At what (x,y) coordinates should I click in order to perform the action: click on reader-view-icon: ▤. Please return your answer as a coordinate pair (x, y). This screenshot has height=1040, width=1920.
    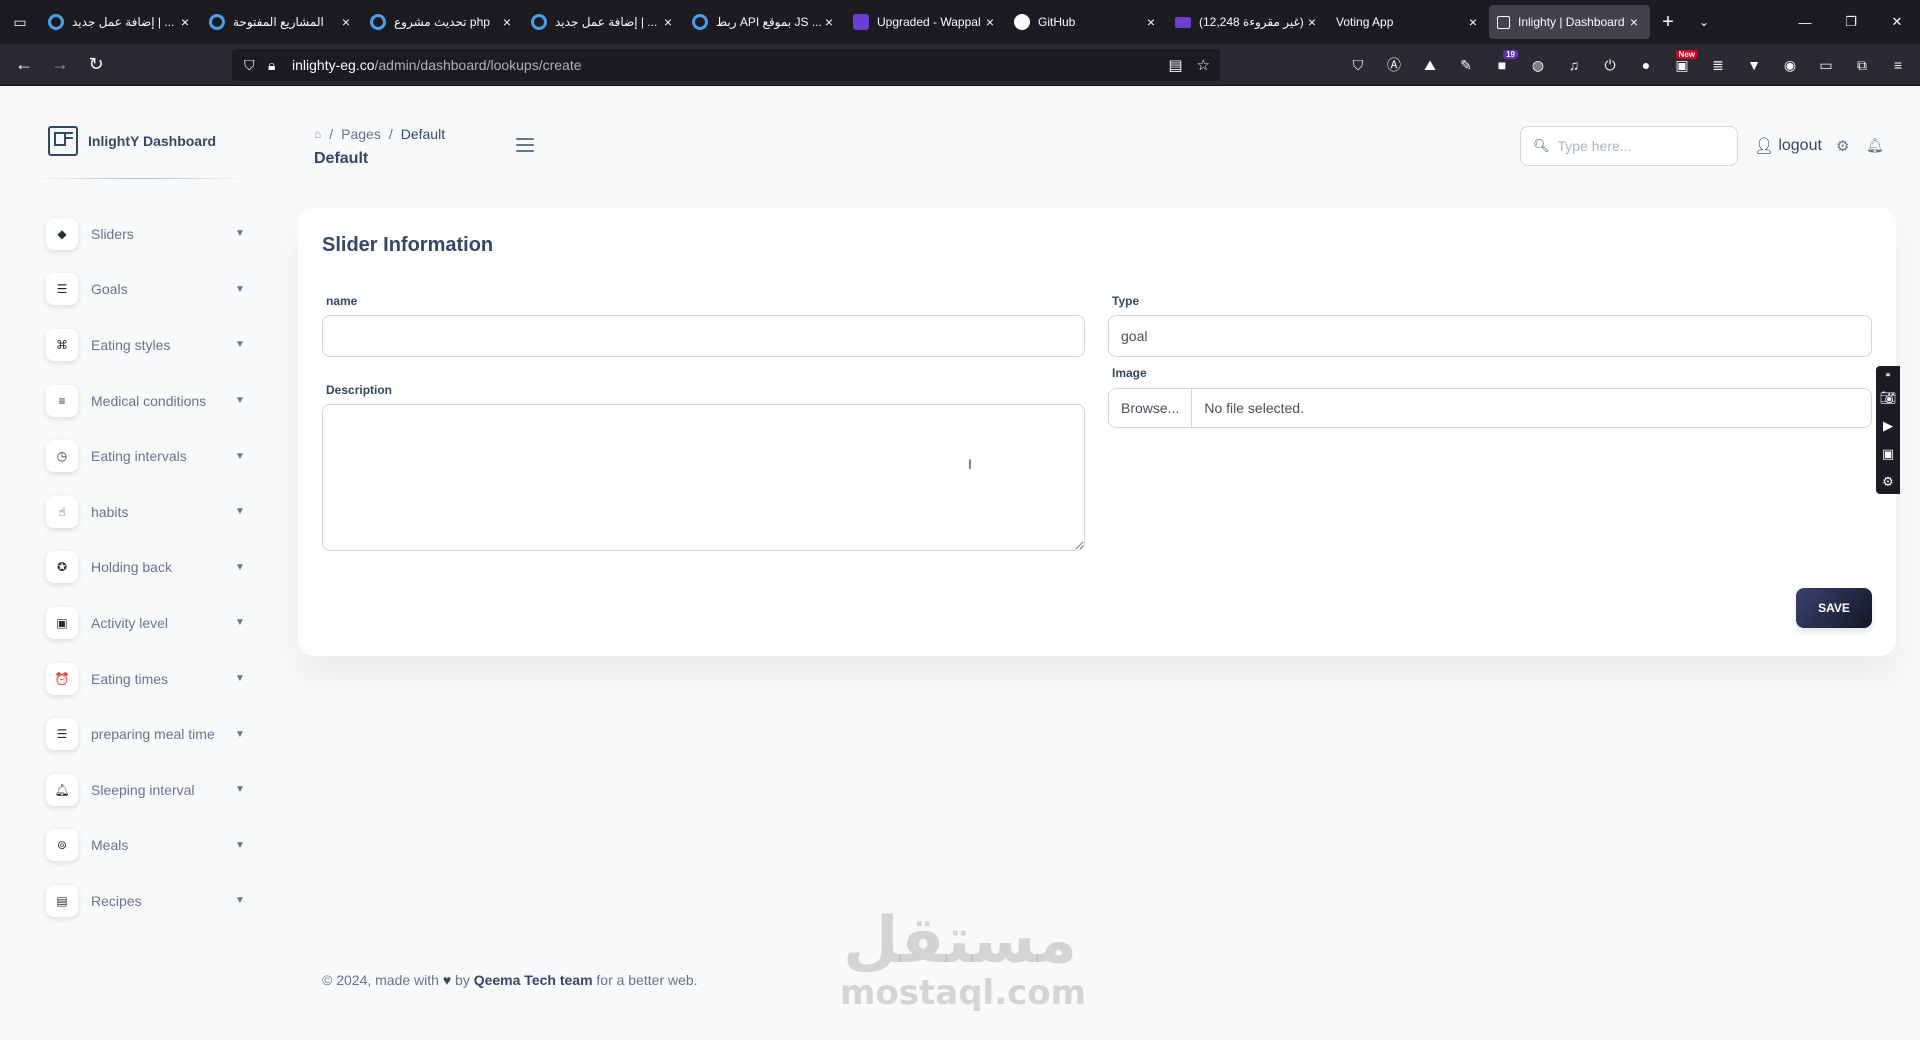
    Looking at the image, I should click on (1175, 65).